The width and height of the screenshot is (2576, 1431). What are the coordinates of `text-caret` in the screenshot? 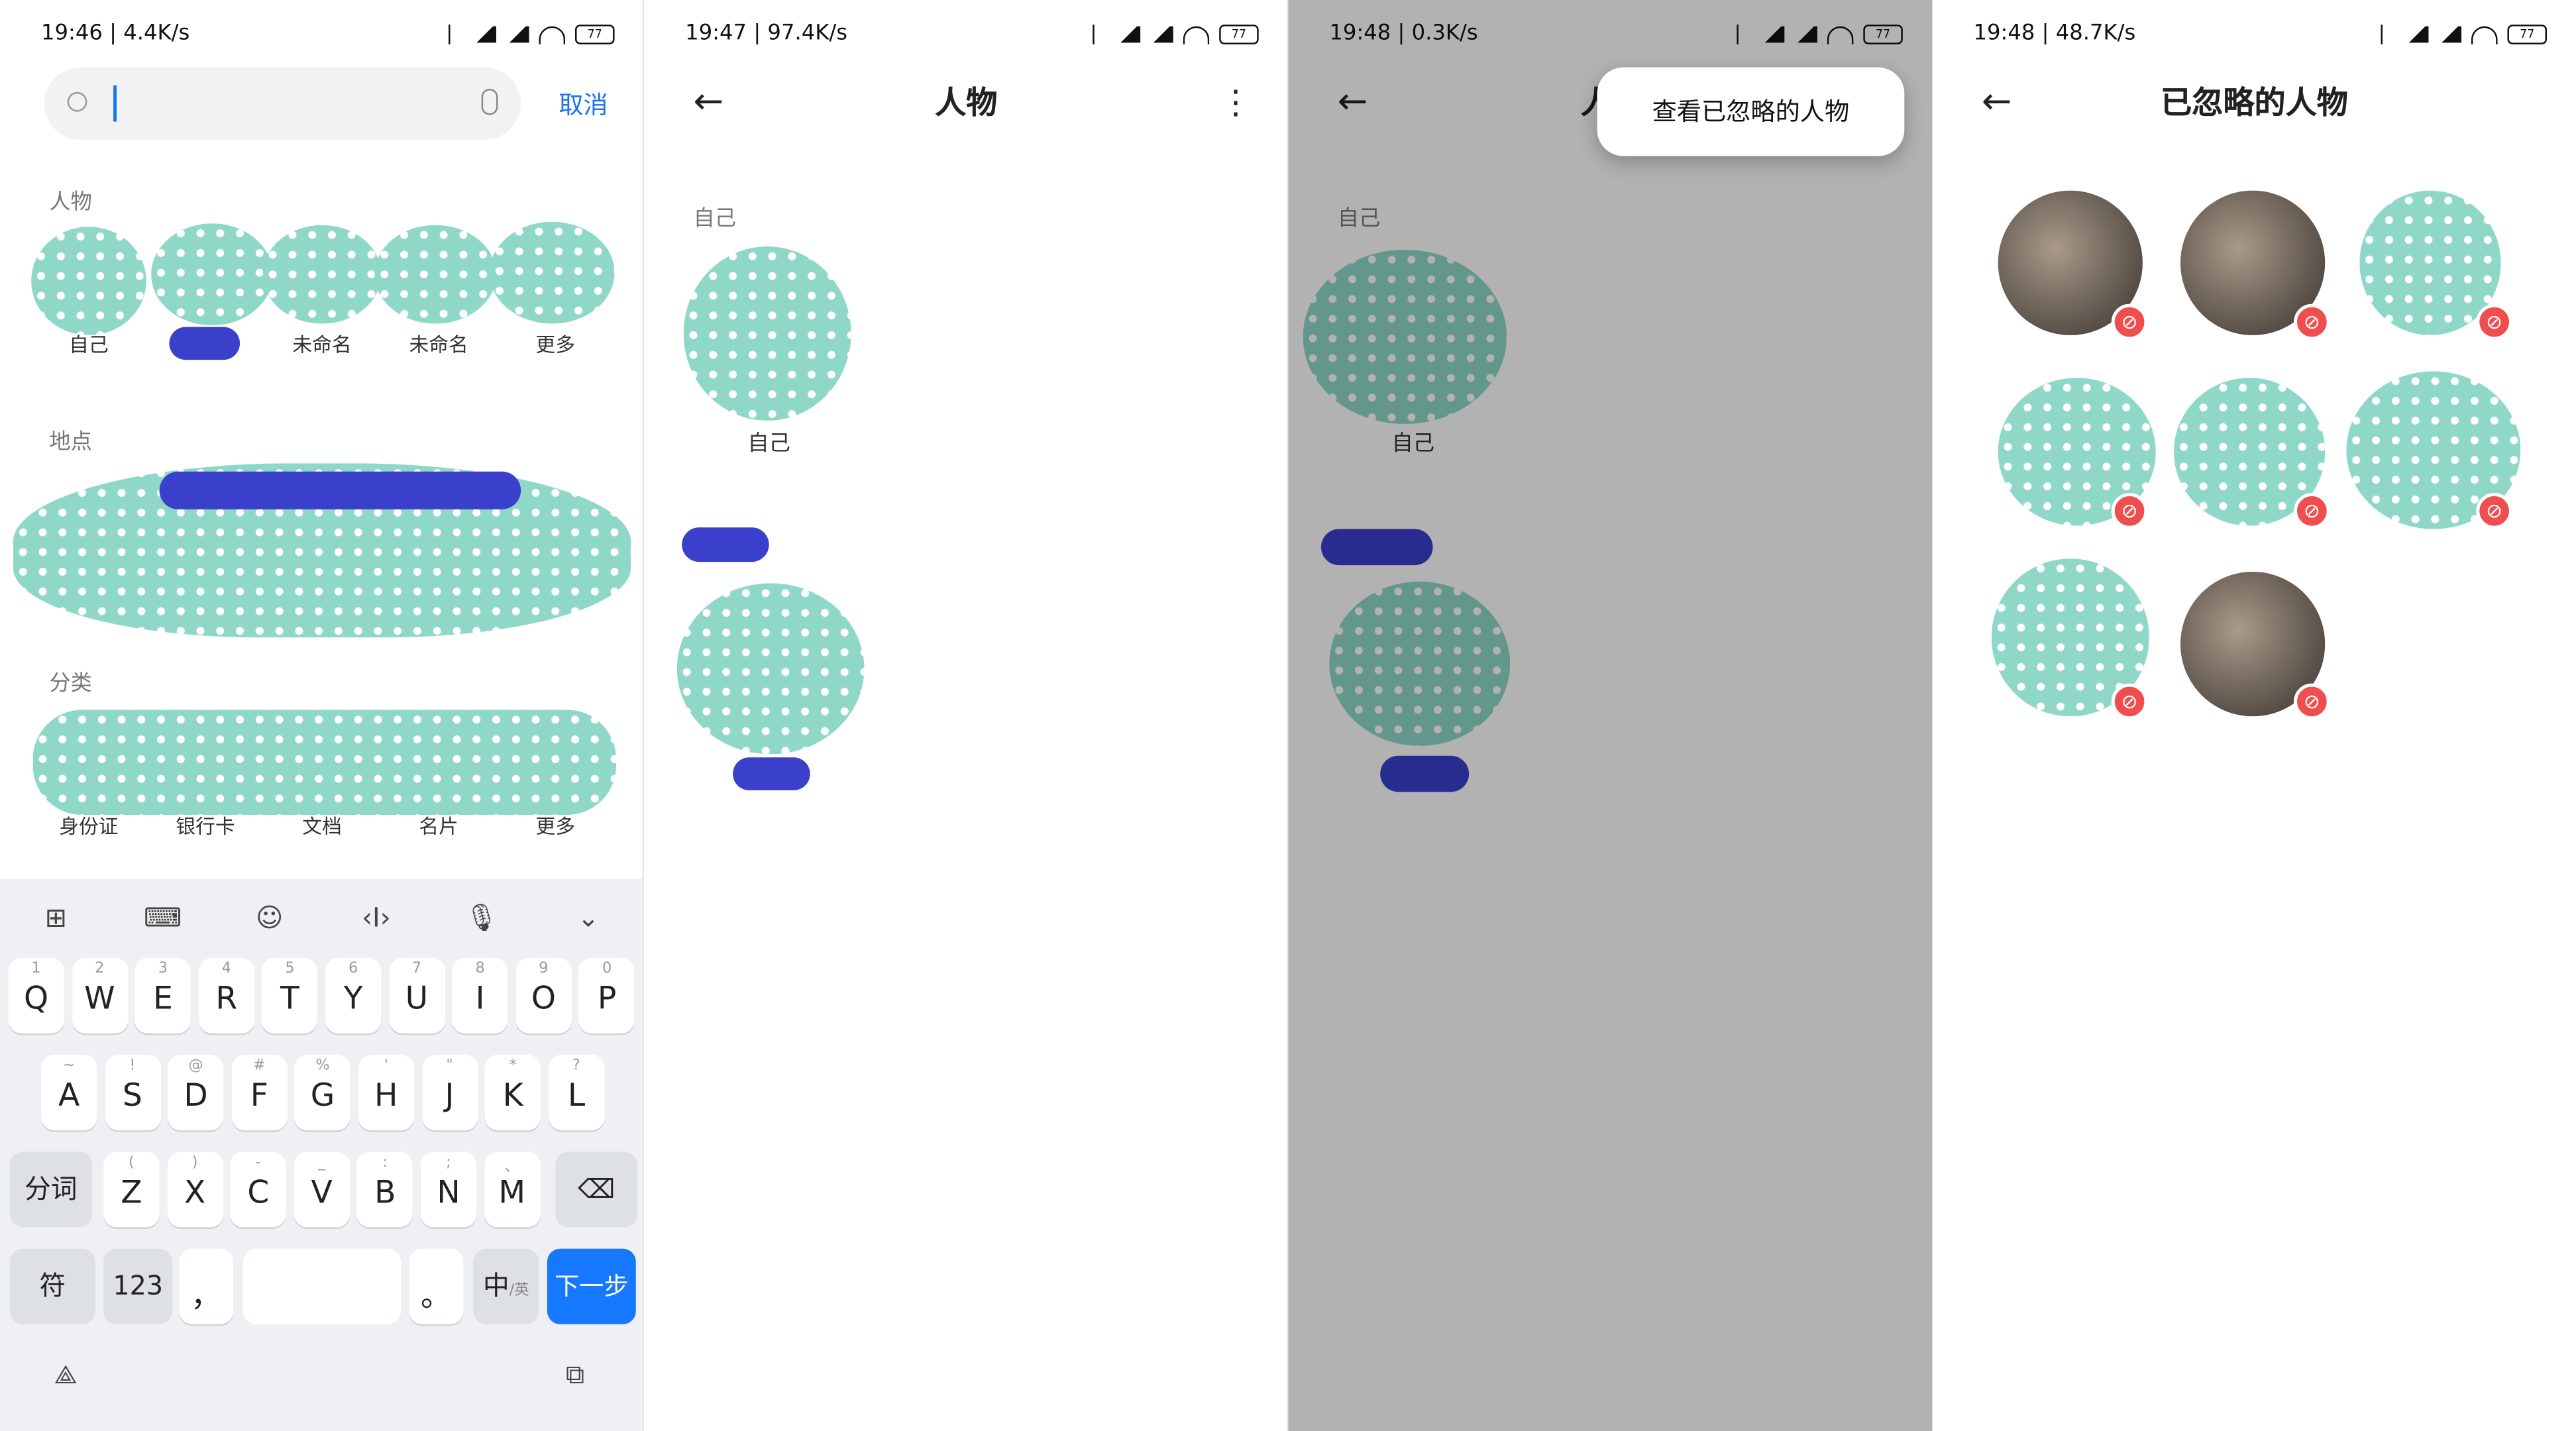 It's located at (115, 104).